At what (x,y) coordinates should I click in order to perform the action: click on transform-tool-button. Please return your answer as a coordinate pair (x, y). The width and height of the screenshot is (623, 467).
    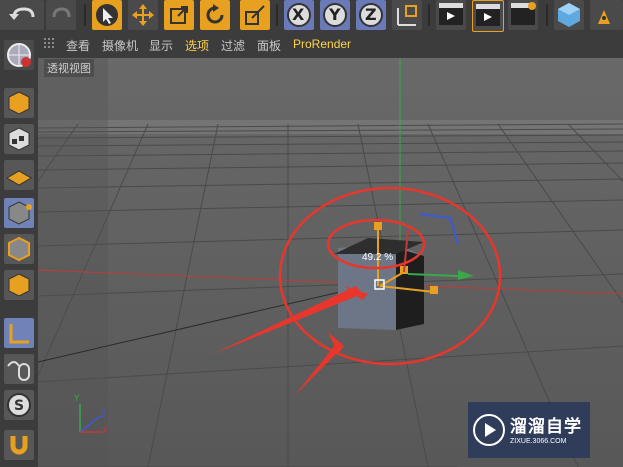
    Looking at the image, I should click on (255, 15).